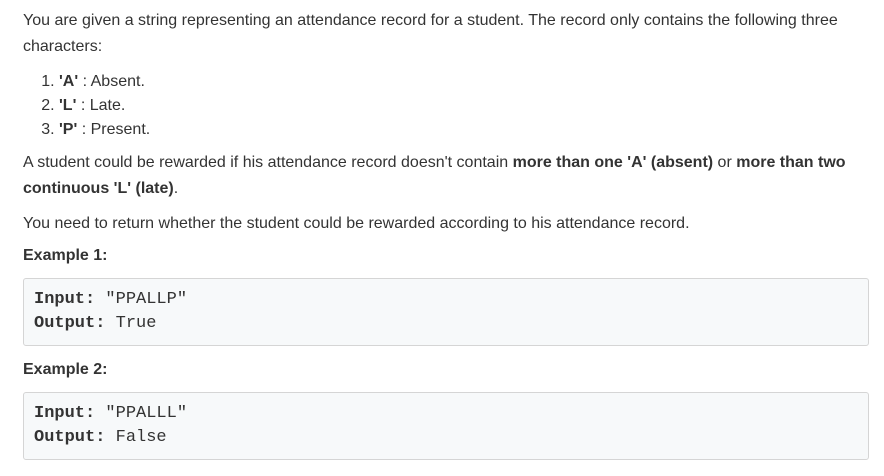  Describe the element at coordinates (131, 323) in the screenshot. I see `output-value: True` at that location.